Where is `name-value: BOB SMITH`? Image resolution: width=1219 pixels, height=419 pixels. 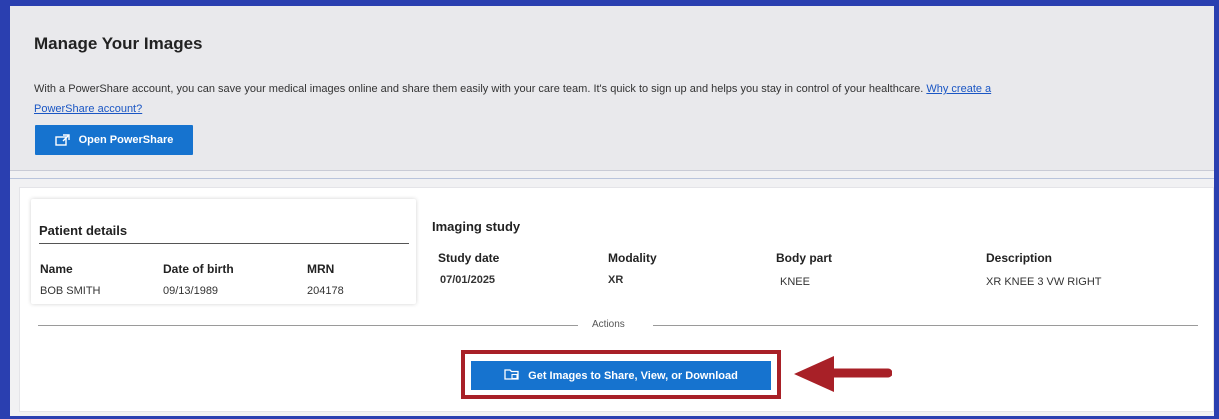 name-value: BOB SMITH is located at coordinates (70, 291).